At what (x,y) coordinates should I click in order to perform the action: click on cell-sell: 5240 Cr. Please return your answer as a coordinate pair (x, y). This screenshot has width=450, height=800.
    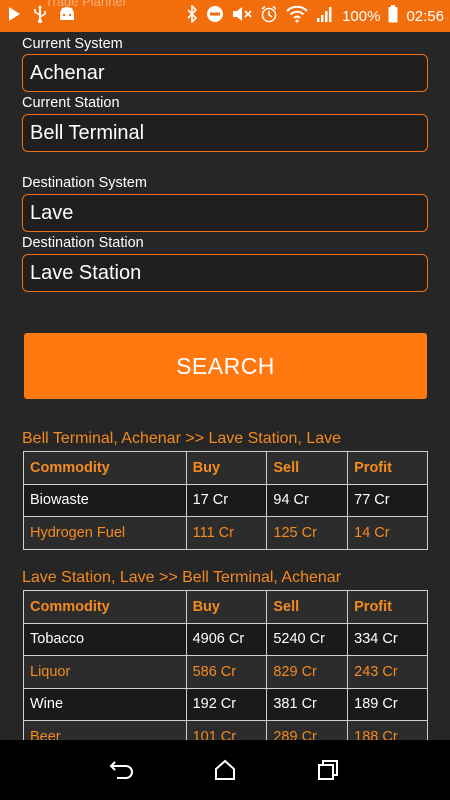
    Looking at the image, I should click on (307, 639).